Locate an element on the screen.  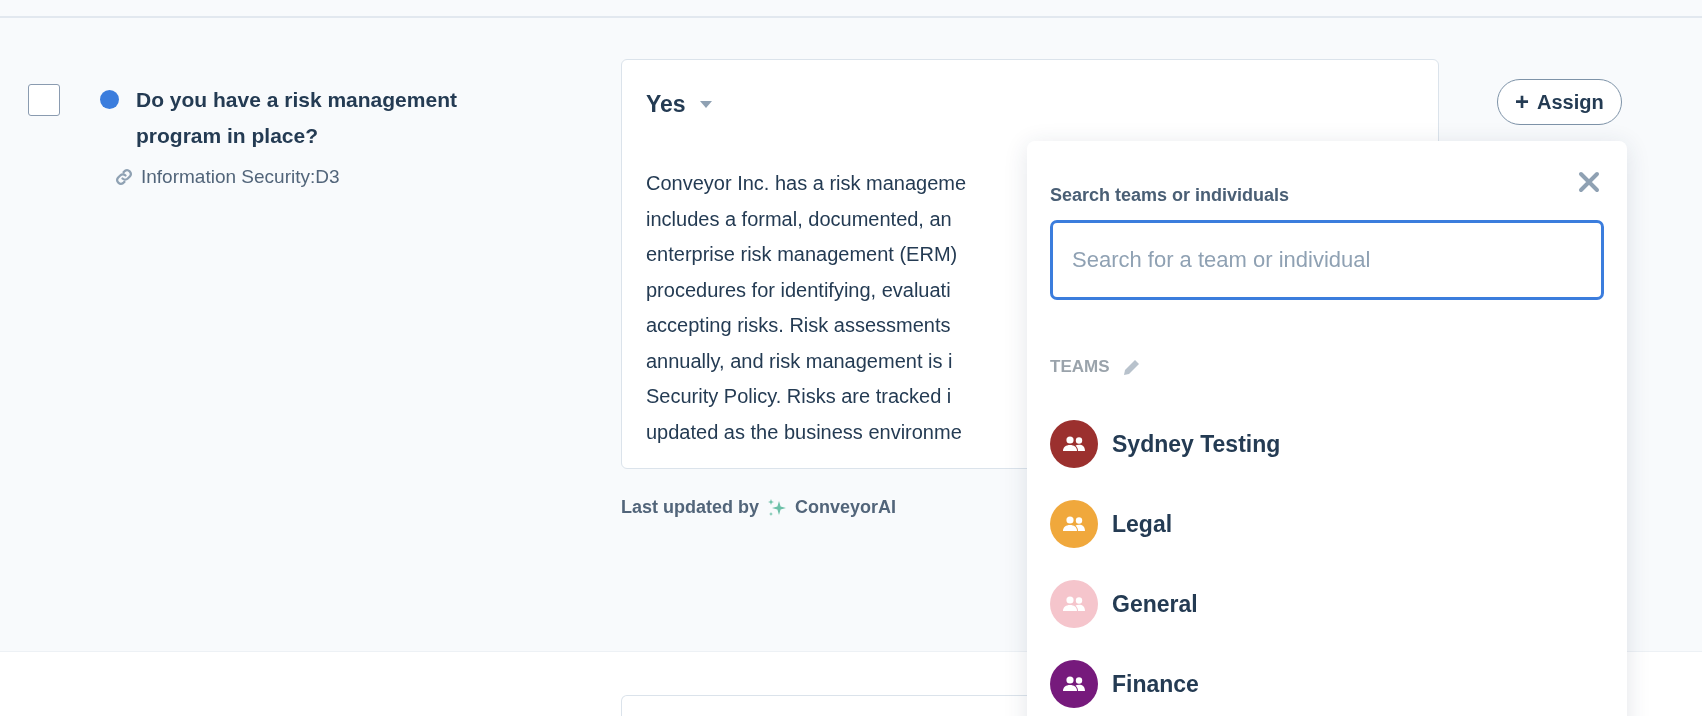
question-text: Do you have a risk management program in place? is located at coordinates (297, 118).